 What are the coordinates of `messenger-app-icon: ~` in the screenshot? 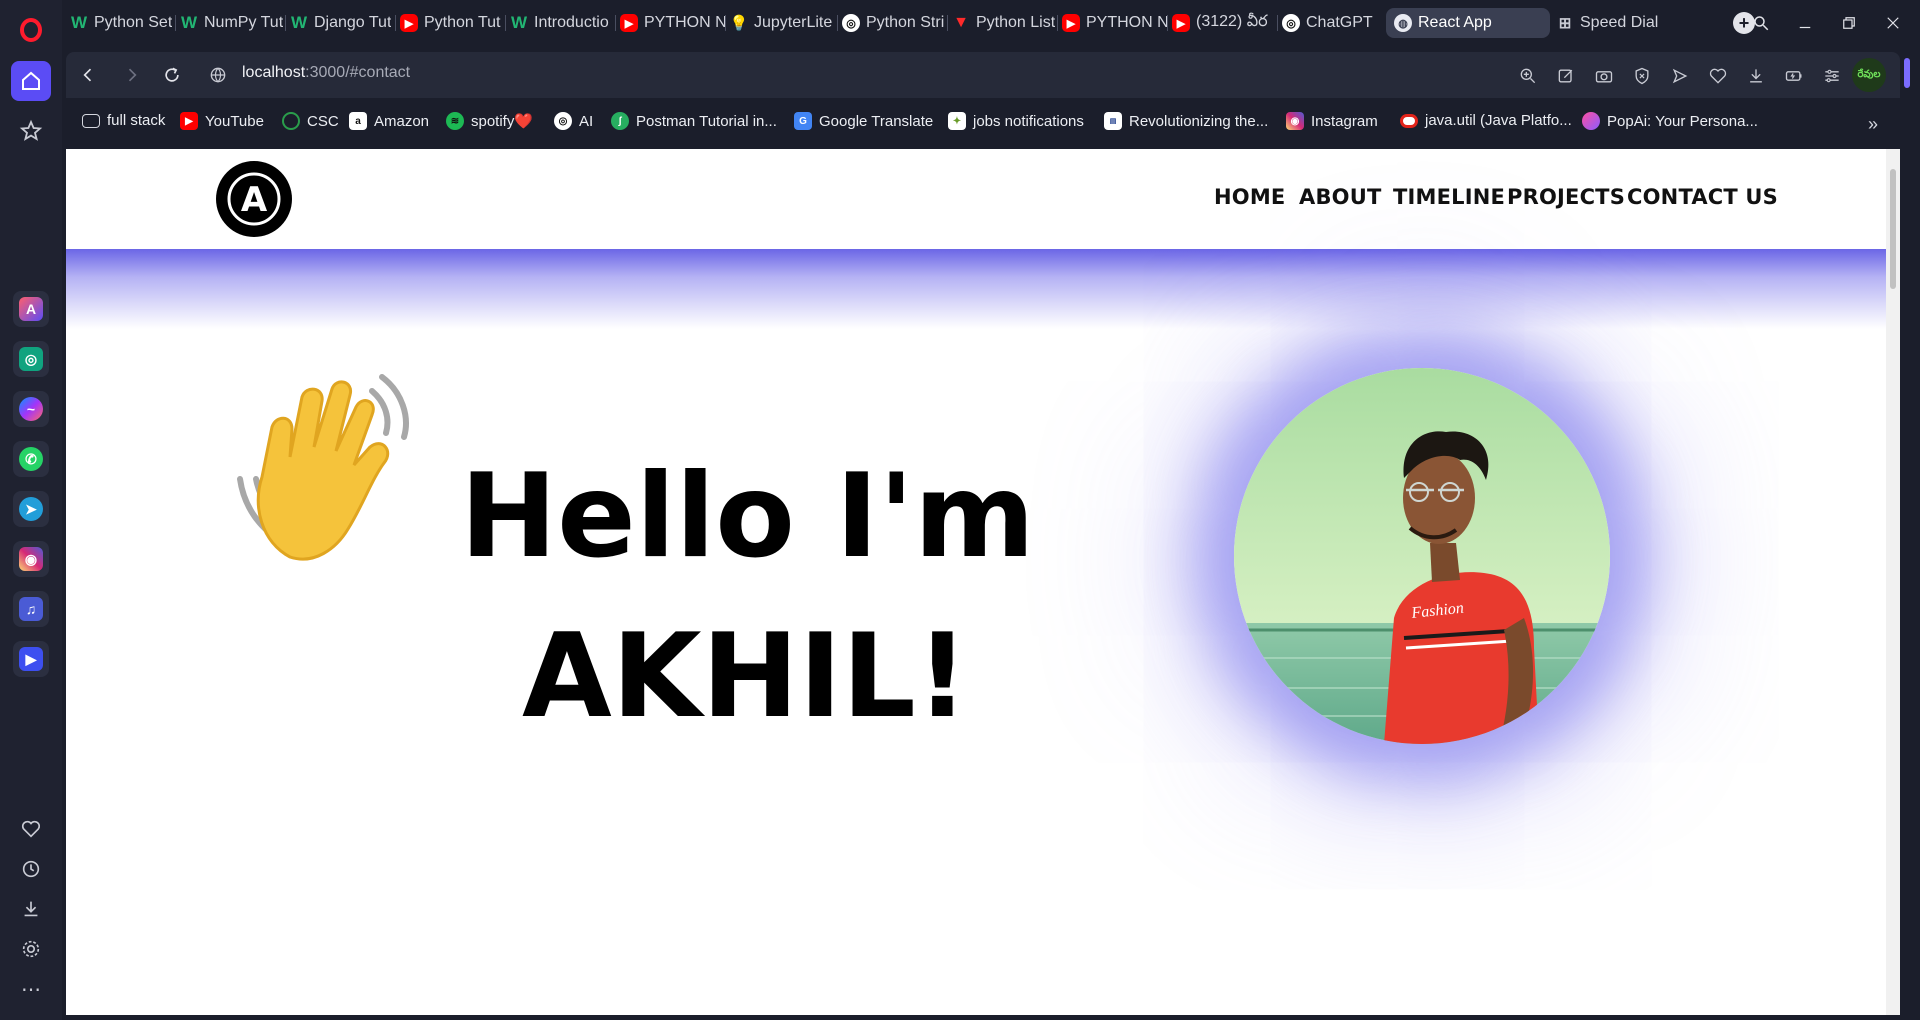 It's located at (31, 409).